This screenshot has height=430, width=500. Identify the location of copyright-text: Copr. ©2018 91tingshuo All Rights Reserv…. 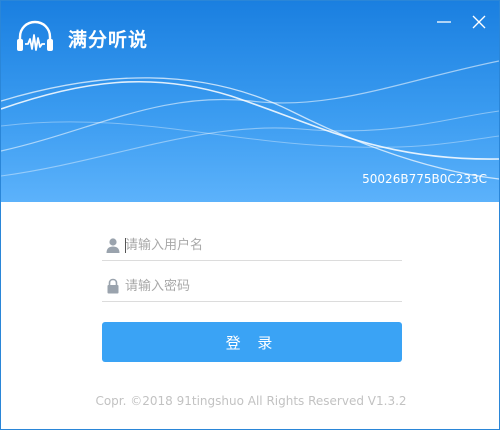
(251, 401).